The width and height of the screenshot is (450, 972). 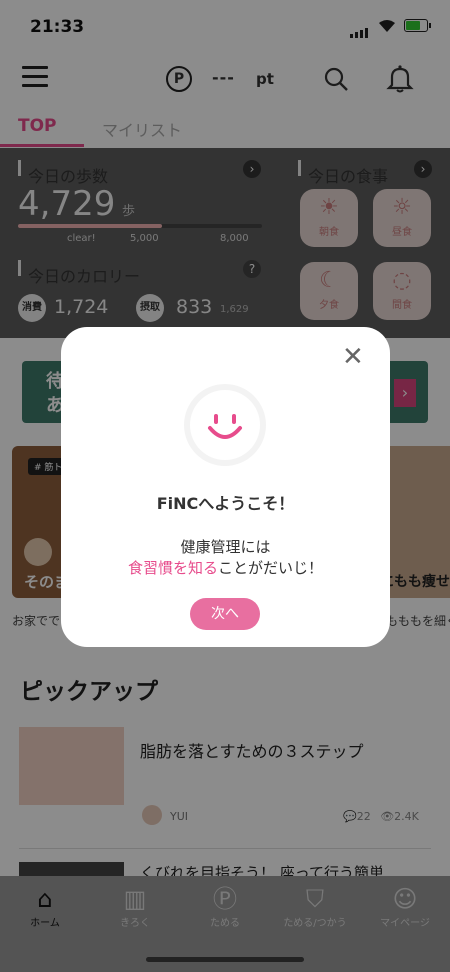 What do you see at coordinates (225, 503) in the screenshot?
I see `welcome-title: FiNCへようこそ！` at bounding box center [225, 503].